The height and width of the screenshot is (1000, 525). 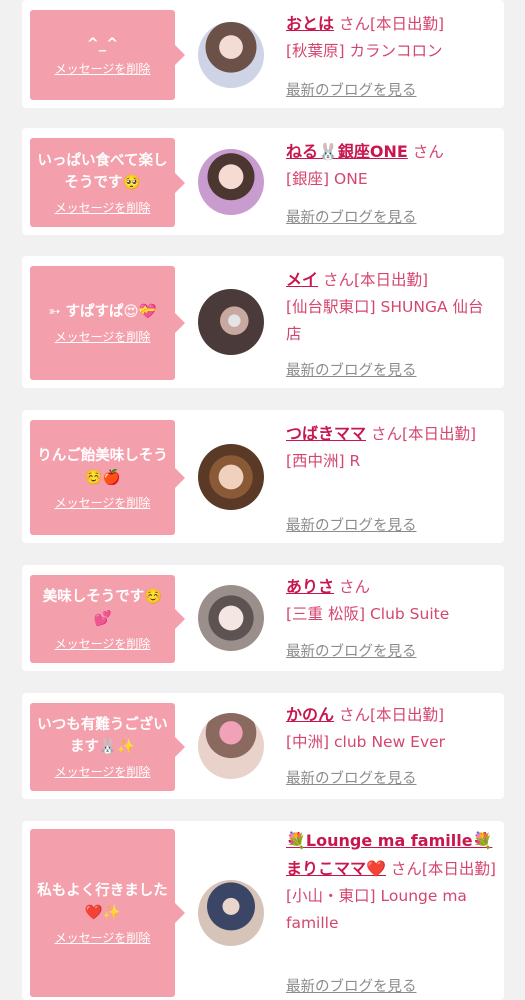 What do you see at coordinates (102, 44) in the screenshot?
I see `message-text: ^_^` at bounding box center [102, 44].